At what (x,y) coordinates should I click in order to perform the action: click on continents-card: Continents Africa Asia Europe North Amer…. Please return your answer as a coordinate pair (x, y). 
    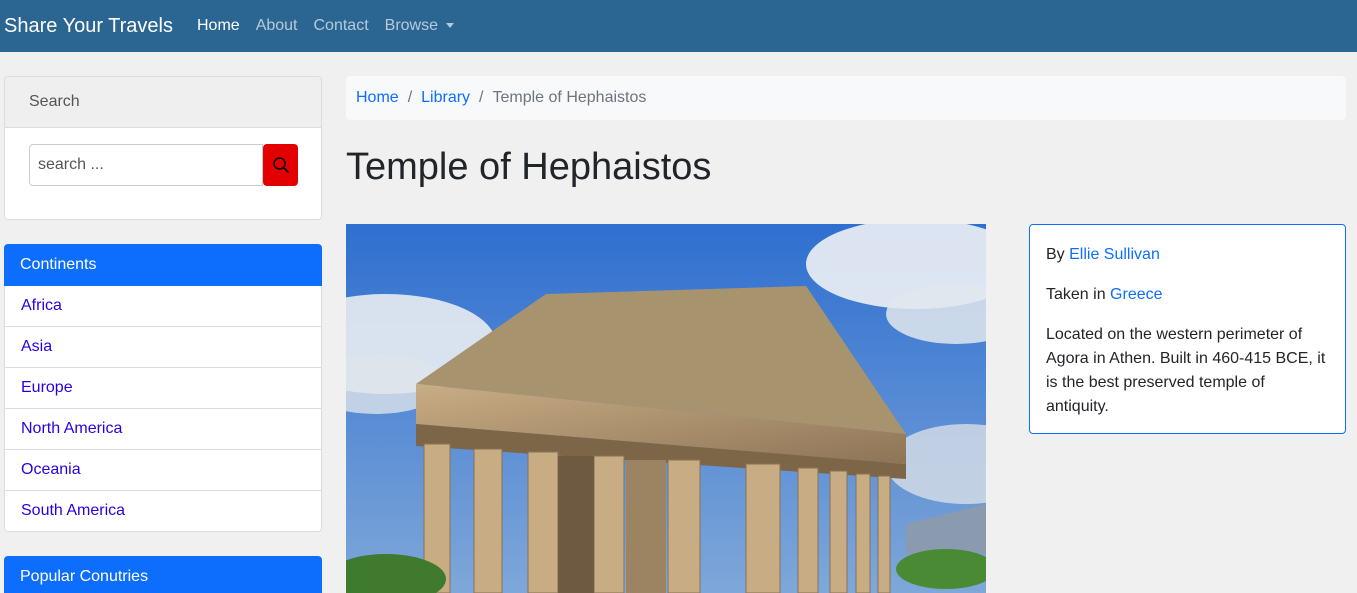
    Looking at the image, I should click on (163, 388).